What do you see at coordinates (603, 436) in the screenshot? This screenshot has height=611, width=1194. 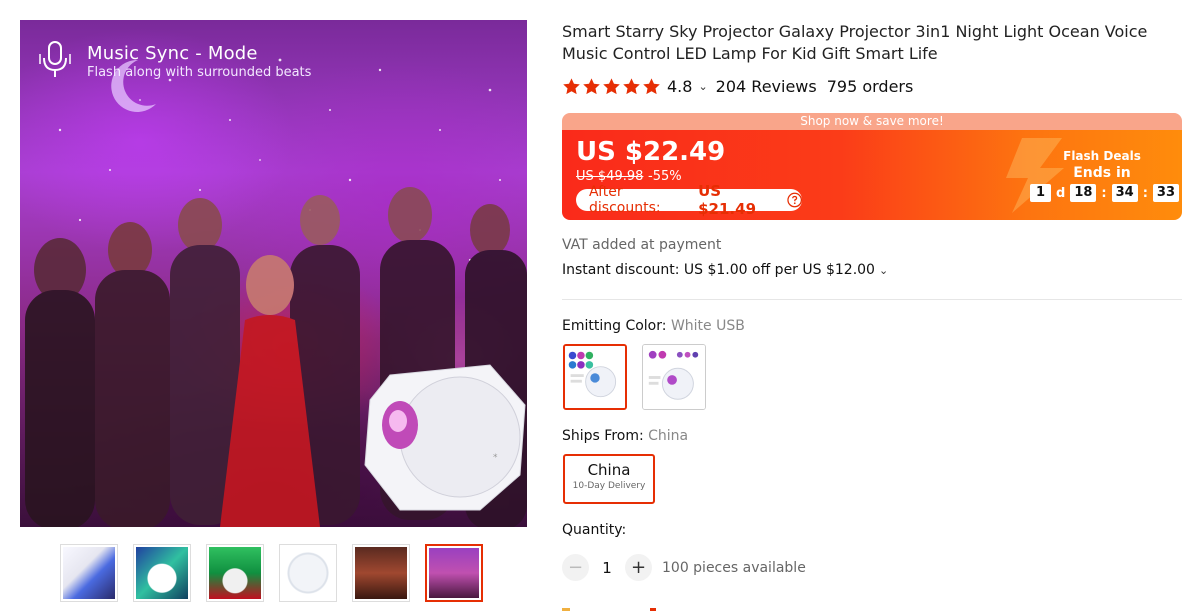 I see `ships-from-label-text: Ships From:` at bounding box center [603, 436].